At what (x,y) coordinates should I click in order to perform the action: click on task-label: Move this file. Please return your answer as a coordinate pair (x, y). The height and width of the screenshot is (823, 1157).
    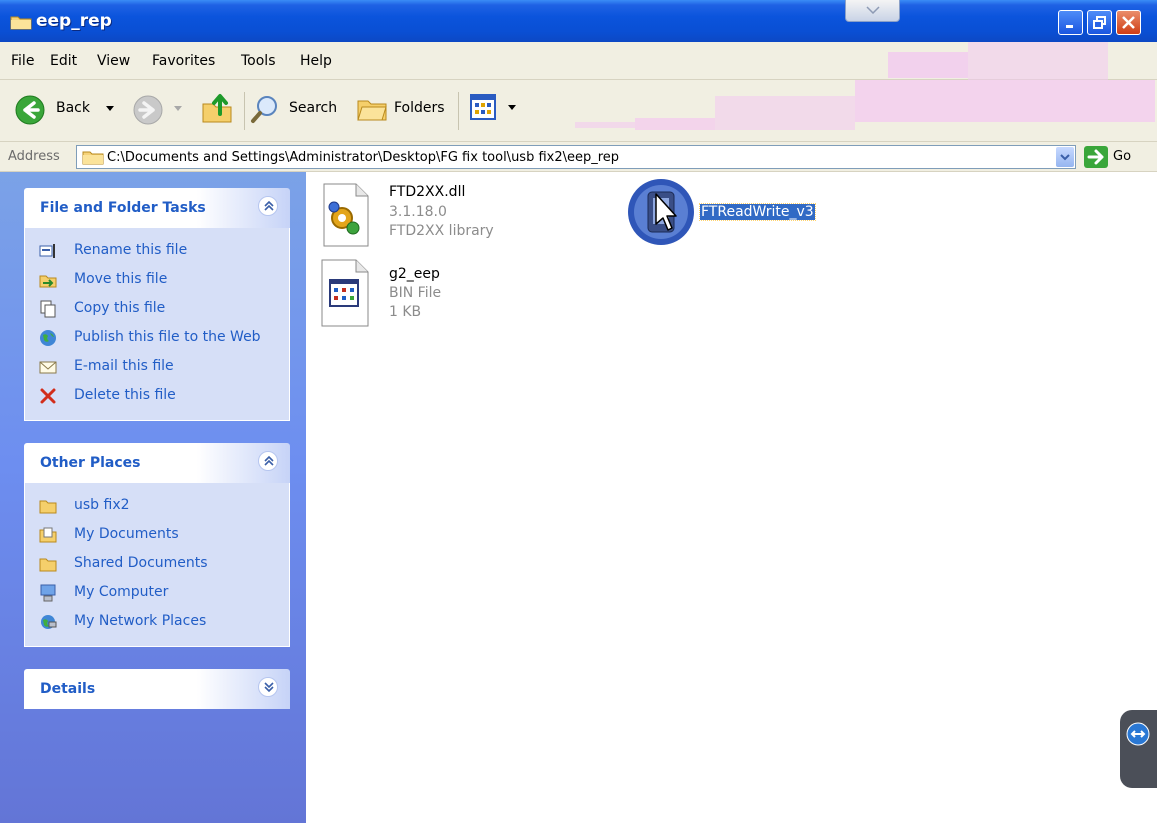
    Looking at the image, I should click on (121, 279).